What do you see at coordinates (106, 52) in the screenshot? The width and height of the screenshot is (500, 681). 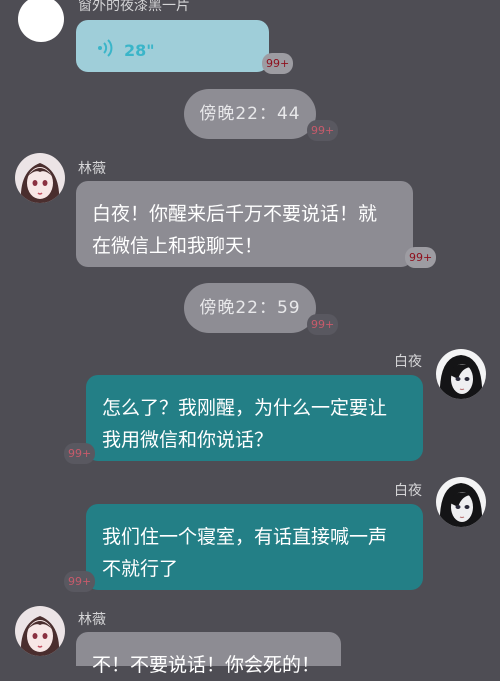 I see `voice-wave-icon` at bounding box center [106, 52].